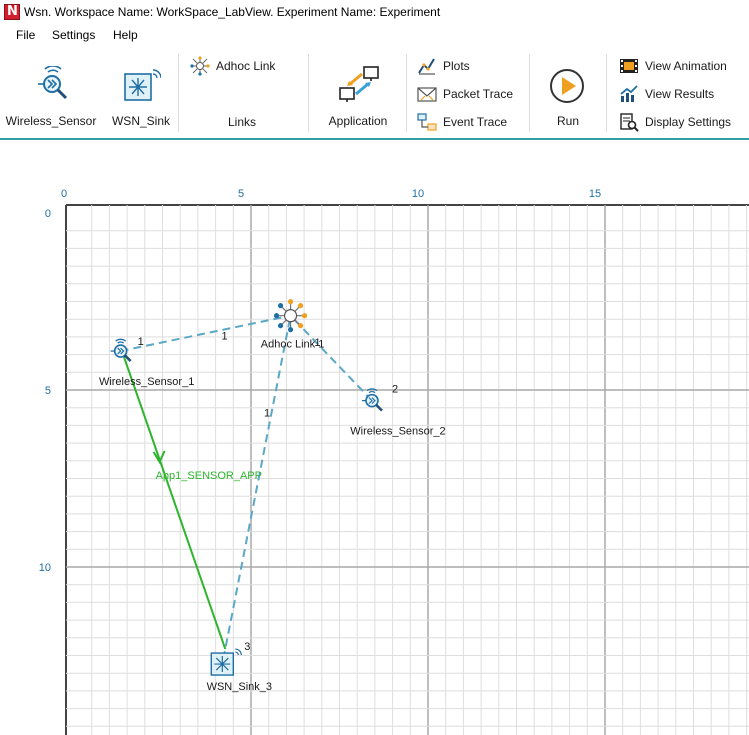 This screenshot has width=749, height=735. I want to click on node-number: 1, so click(141, 342).